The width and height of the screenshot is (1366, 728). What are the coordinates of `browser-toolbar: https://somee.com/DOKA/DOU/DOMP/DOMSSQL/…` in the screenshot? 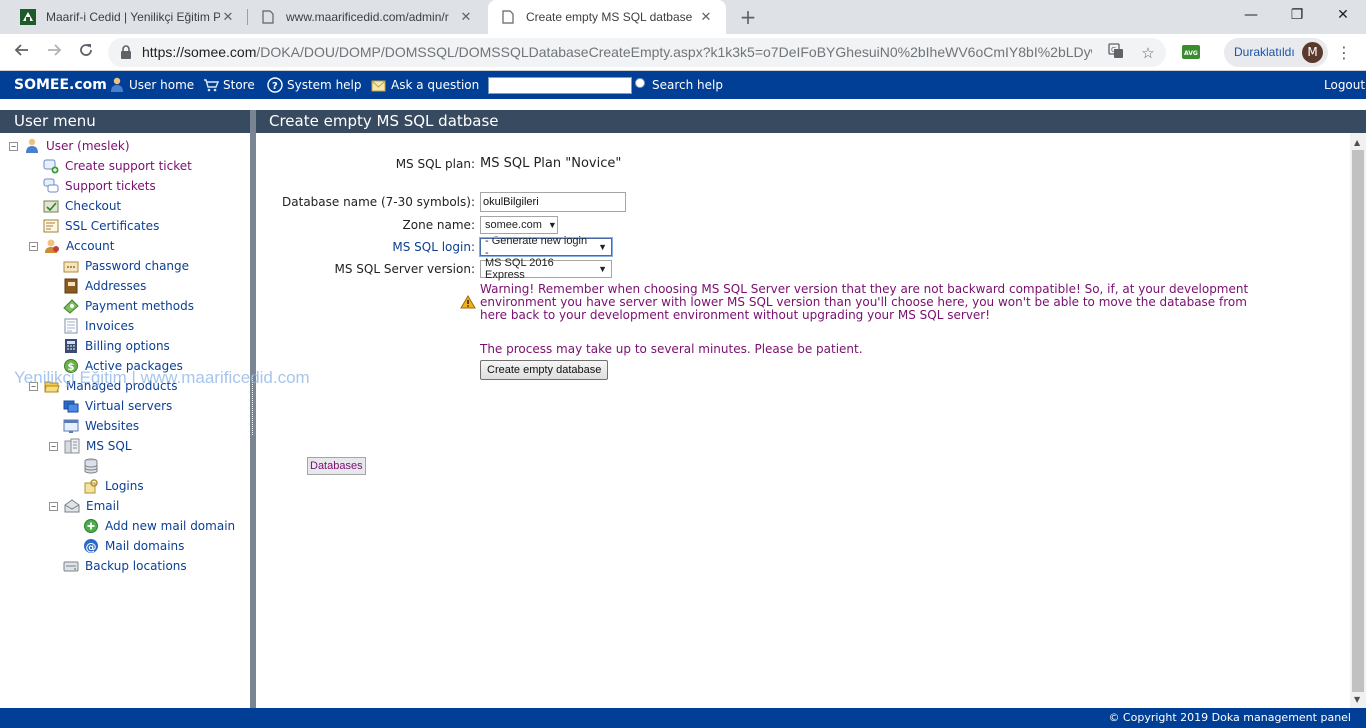 It's located at (683, 52).